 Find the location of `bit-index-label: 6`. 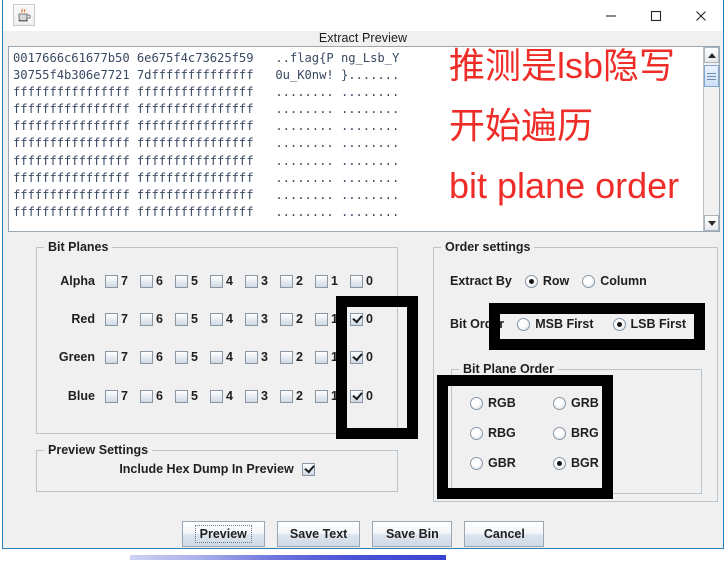

bit-index-label: 6 is located at coordinates (159, 357).